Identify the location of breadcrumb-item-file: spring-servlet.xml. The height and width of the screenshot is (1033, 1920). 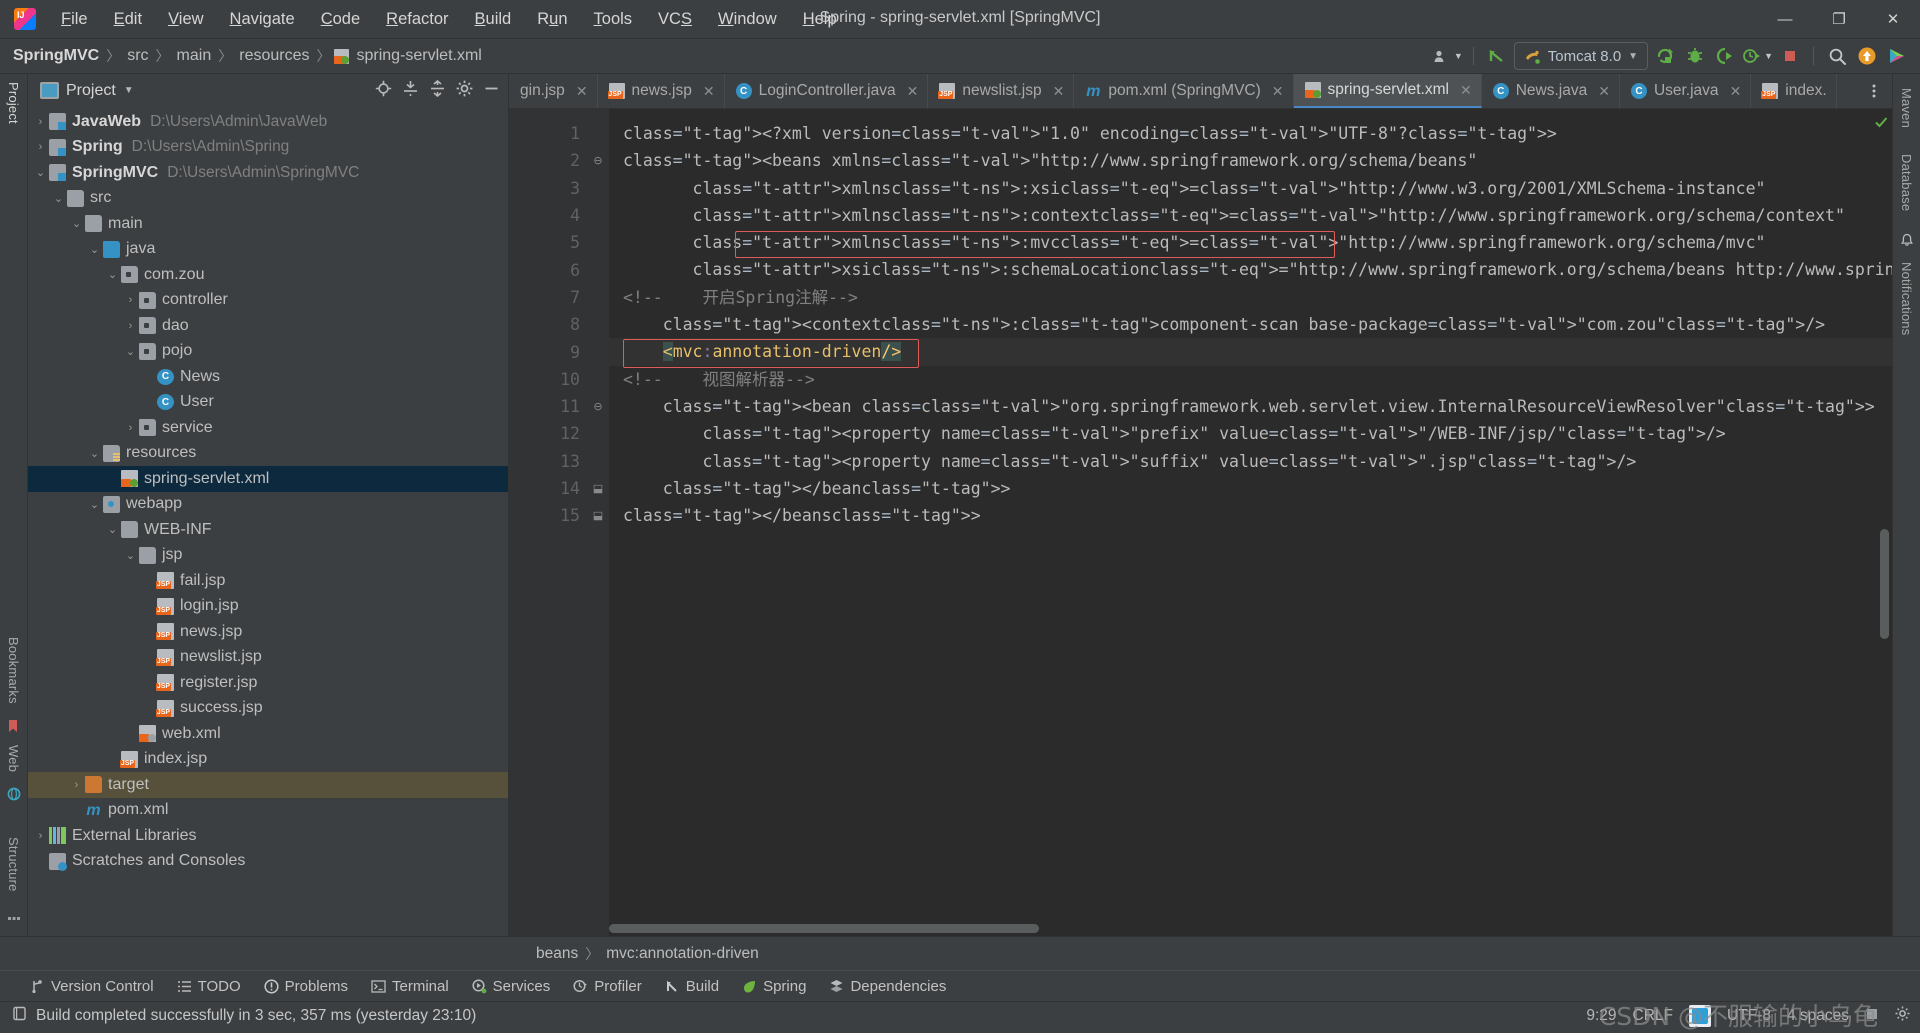
(418, 56).